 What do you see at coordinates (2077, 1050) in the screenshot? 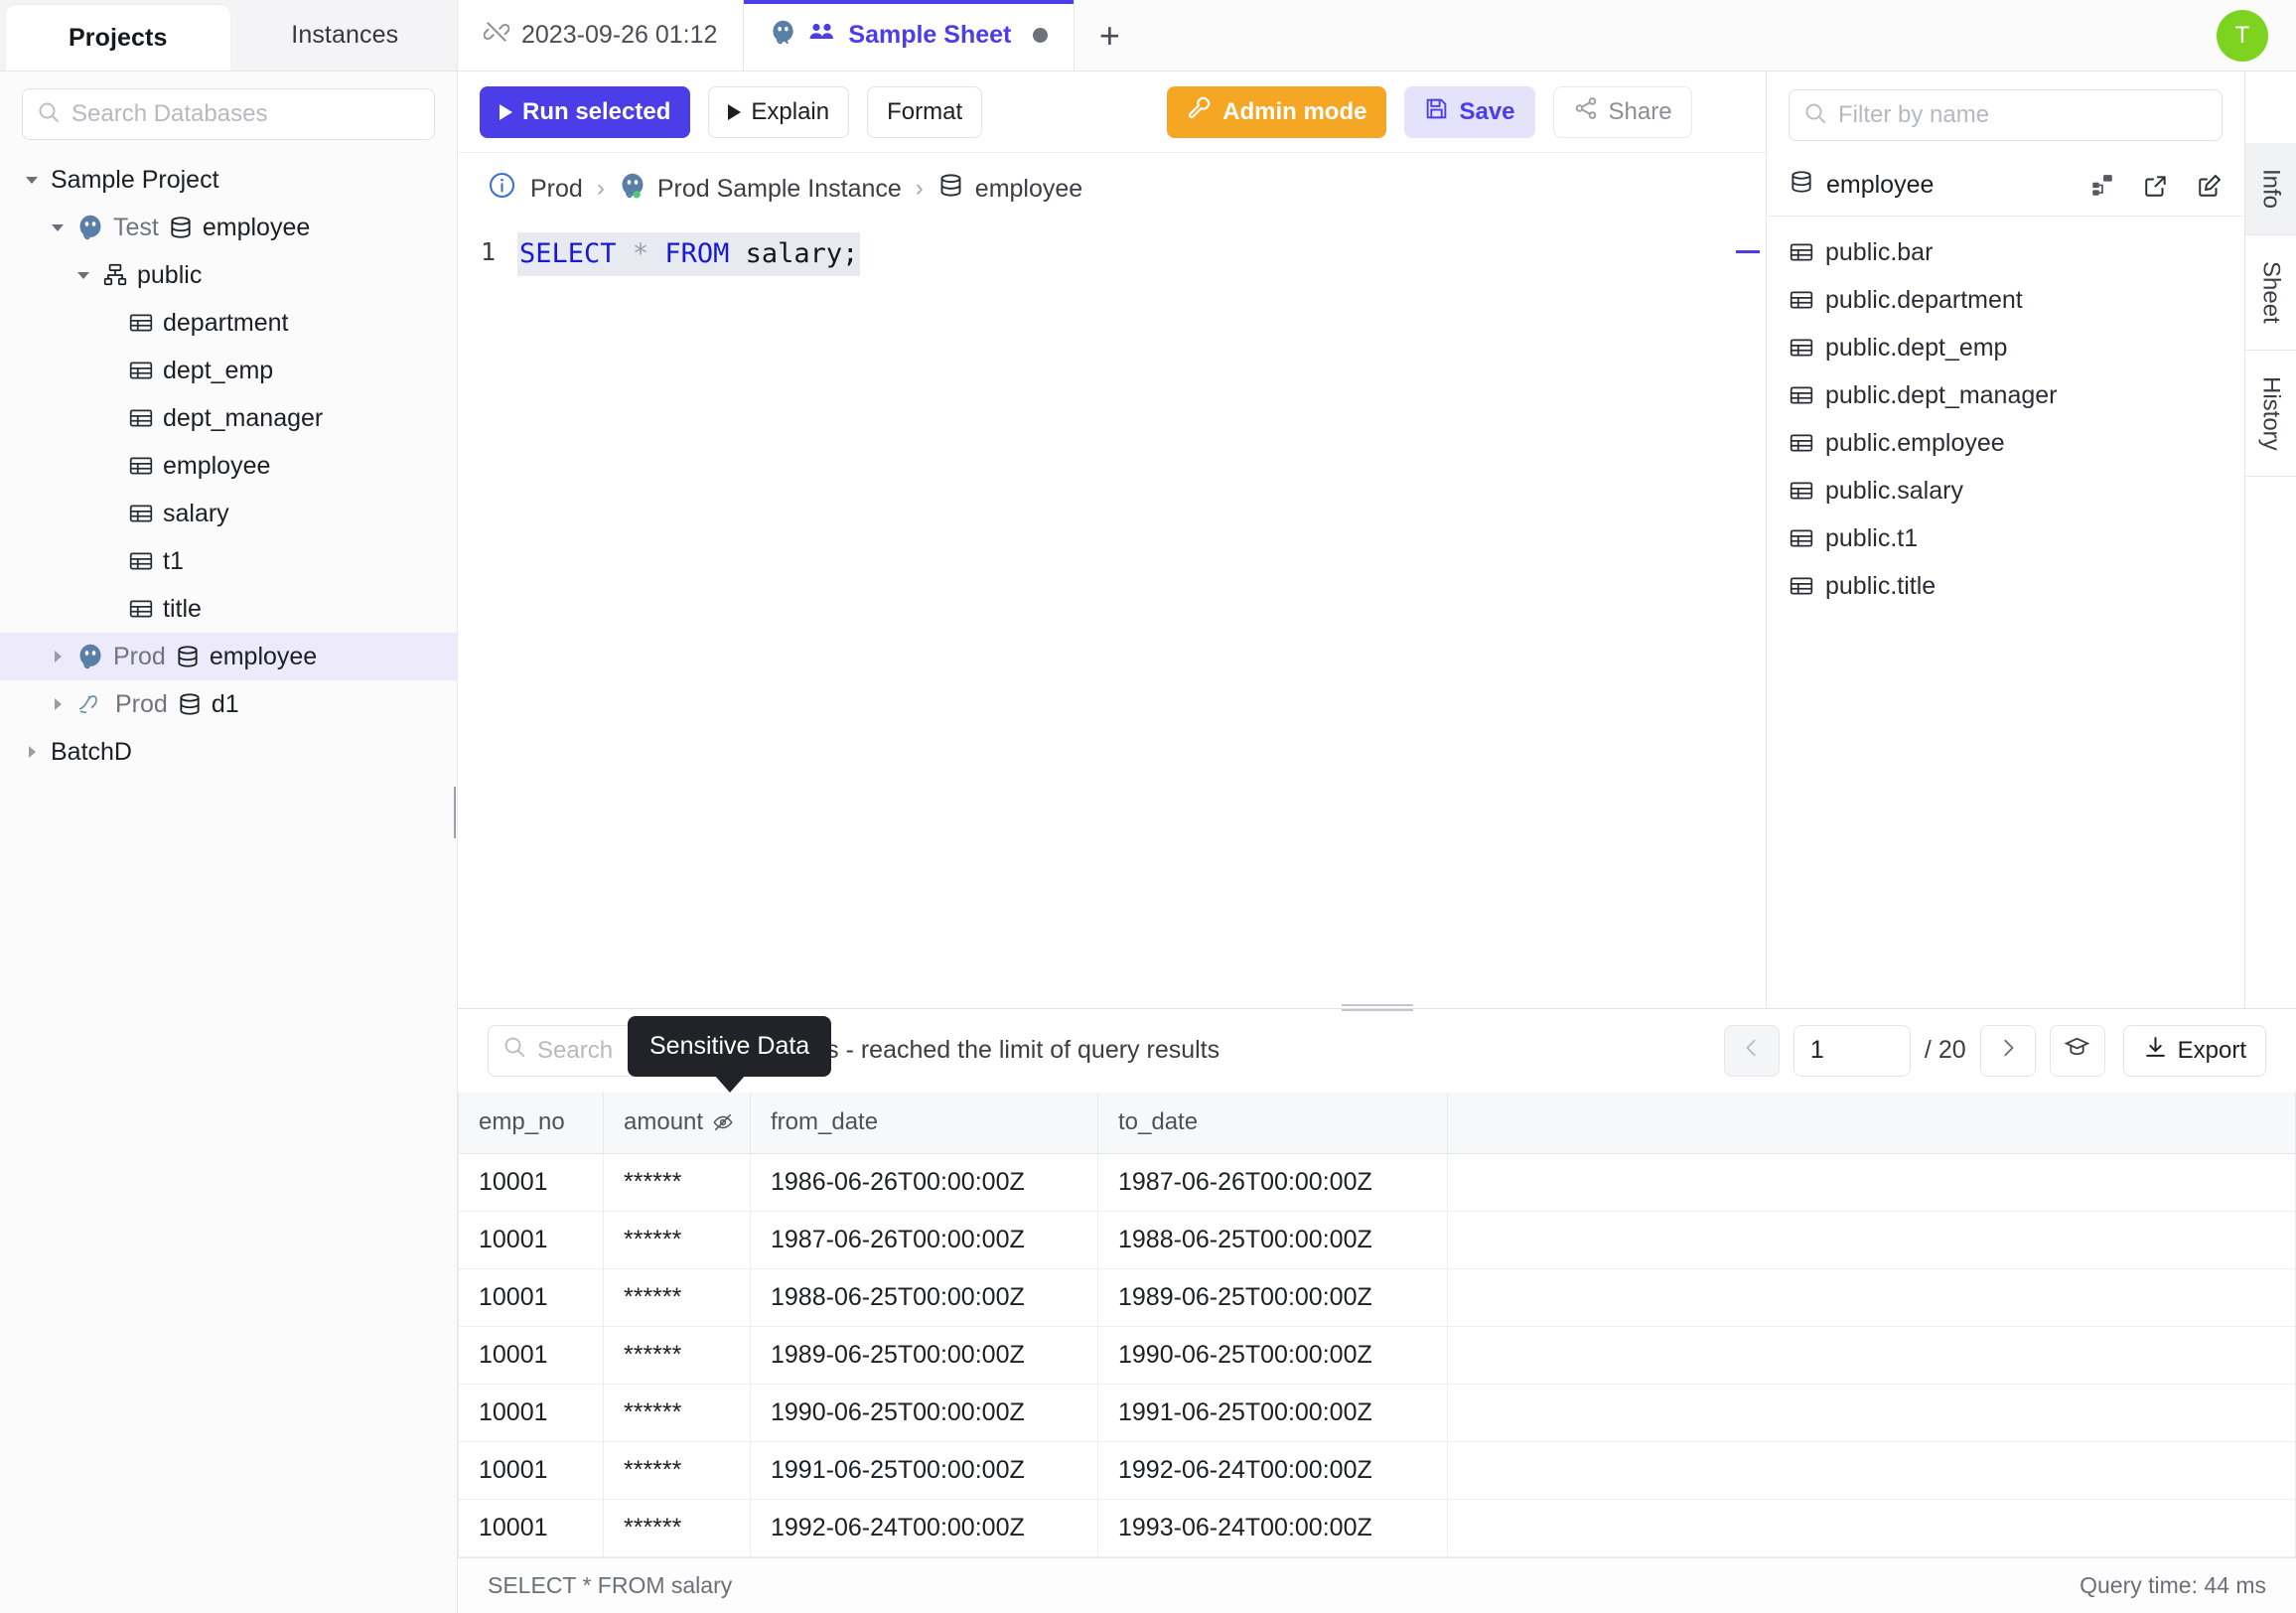
I see `graduation-cap-button` at bounding box center [2077, 1050].